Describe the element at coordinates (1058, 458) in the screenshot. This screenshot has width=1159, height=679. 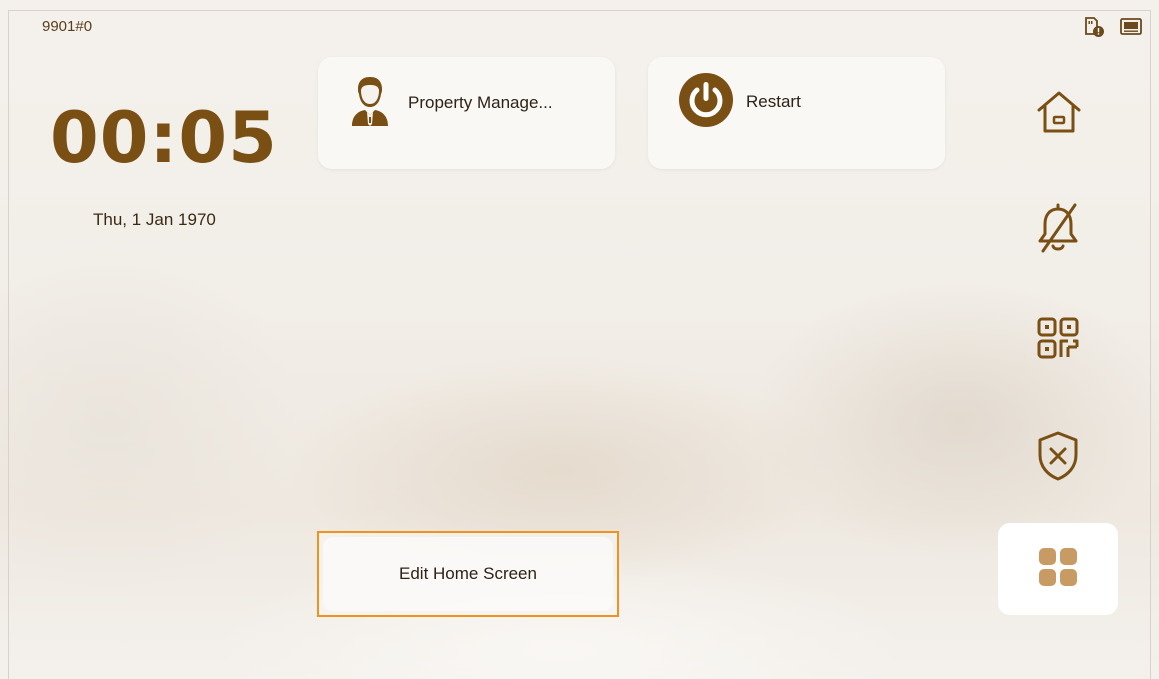
I see `shield-disarm-icon` at that location.